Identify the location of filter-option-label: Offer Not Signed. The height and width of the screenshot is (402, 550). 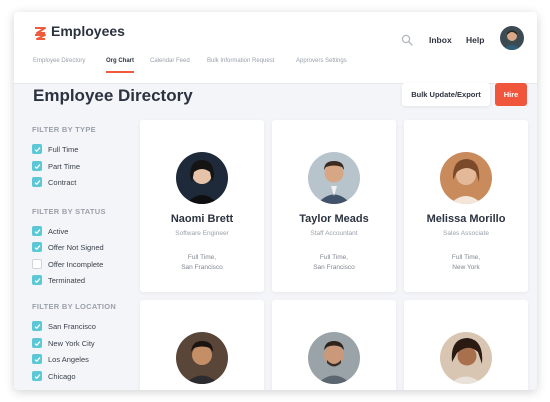
(76, 247).